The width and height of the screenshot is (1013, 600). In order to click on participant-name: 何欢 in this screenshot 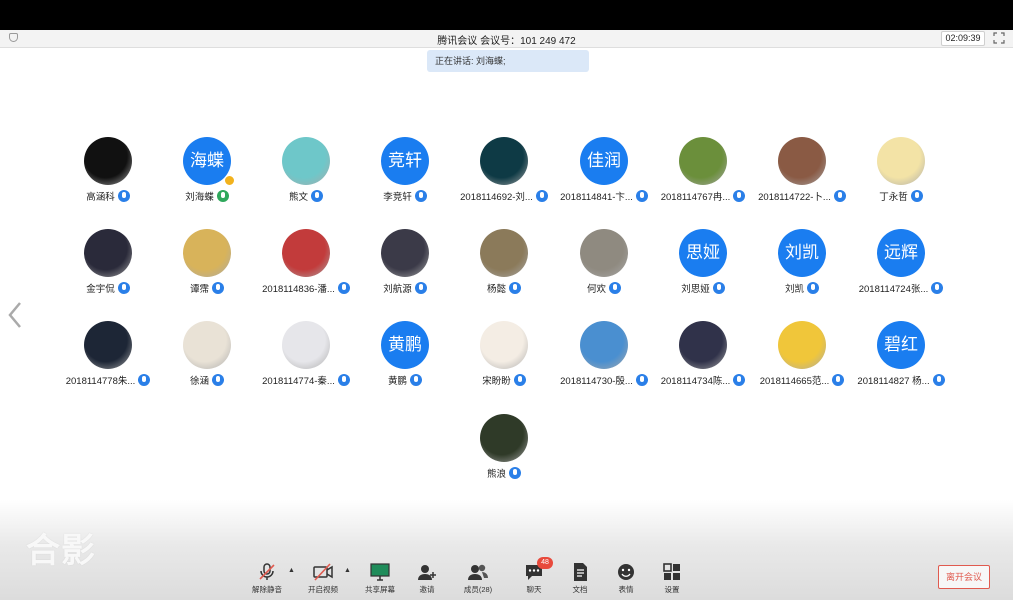, I will do `click(596, 289)`.